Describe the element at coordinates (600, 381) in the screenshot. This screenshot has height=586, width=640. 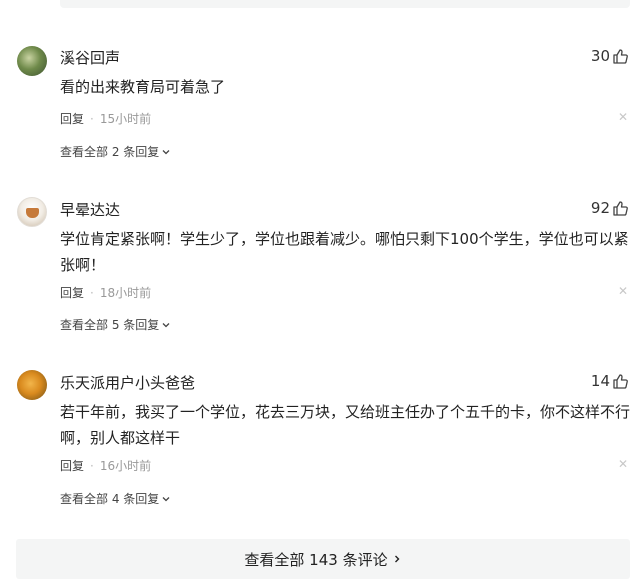
I see `like-count: 14` at that location.